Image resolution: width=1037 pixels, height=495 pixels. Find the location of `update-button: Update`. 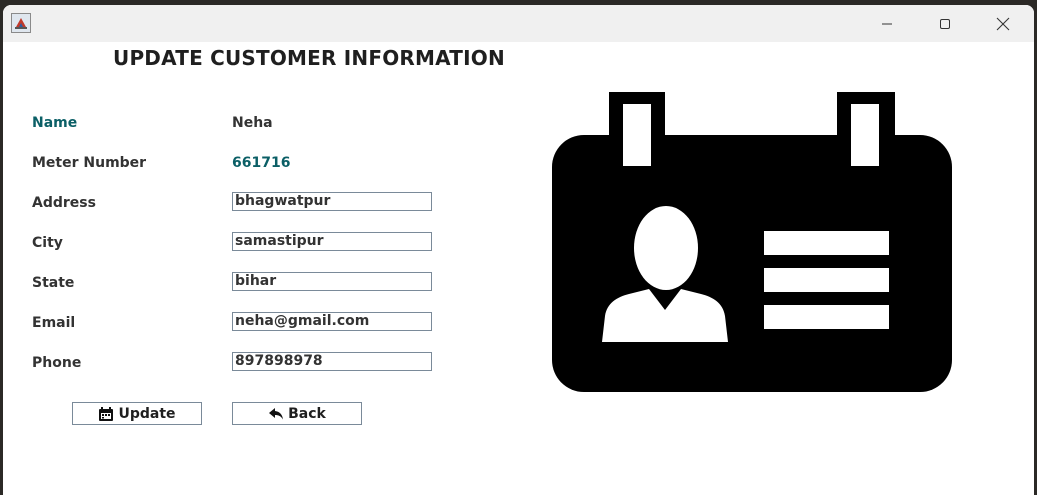

update-button: Update is located at coordinates (137, 413).